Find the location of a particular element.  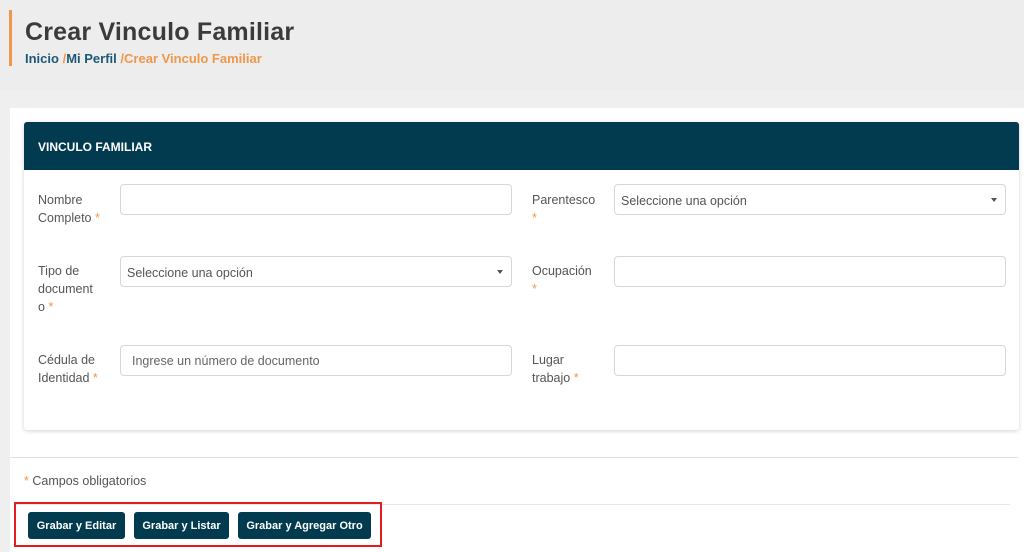

lugar-trabajo-label: Lugar trabajo * is located at coordinates (555, 369).